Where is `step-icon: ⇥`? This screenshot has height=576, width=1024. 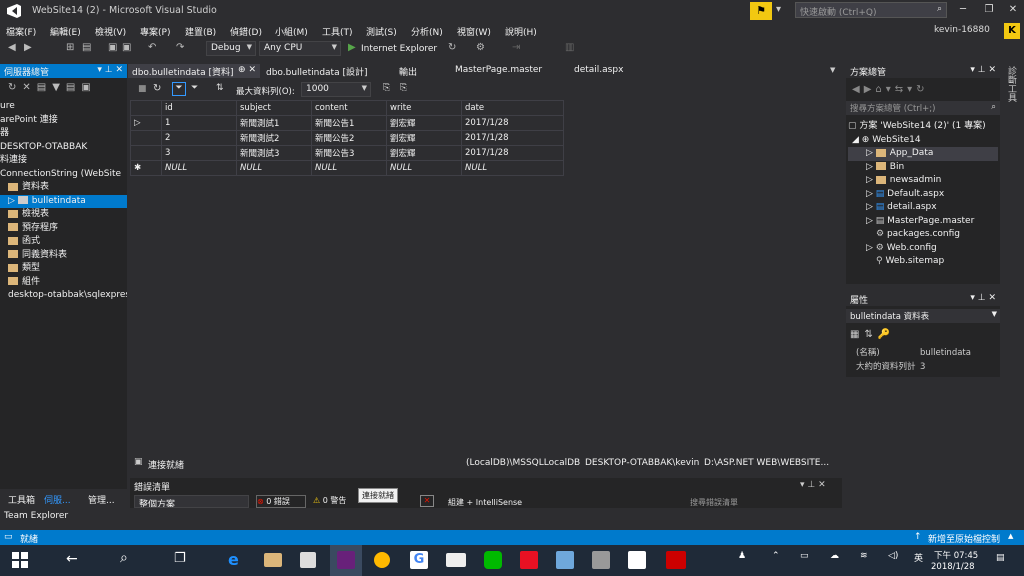 step-icon: ⇥ is located at coordinates (516, 47).